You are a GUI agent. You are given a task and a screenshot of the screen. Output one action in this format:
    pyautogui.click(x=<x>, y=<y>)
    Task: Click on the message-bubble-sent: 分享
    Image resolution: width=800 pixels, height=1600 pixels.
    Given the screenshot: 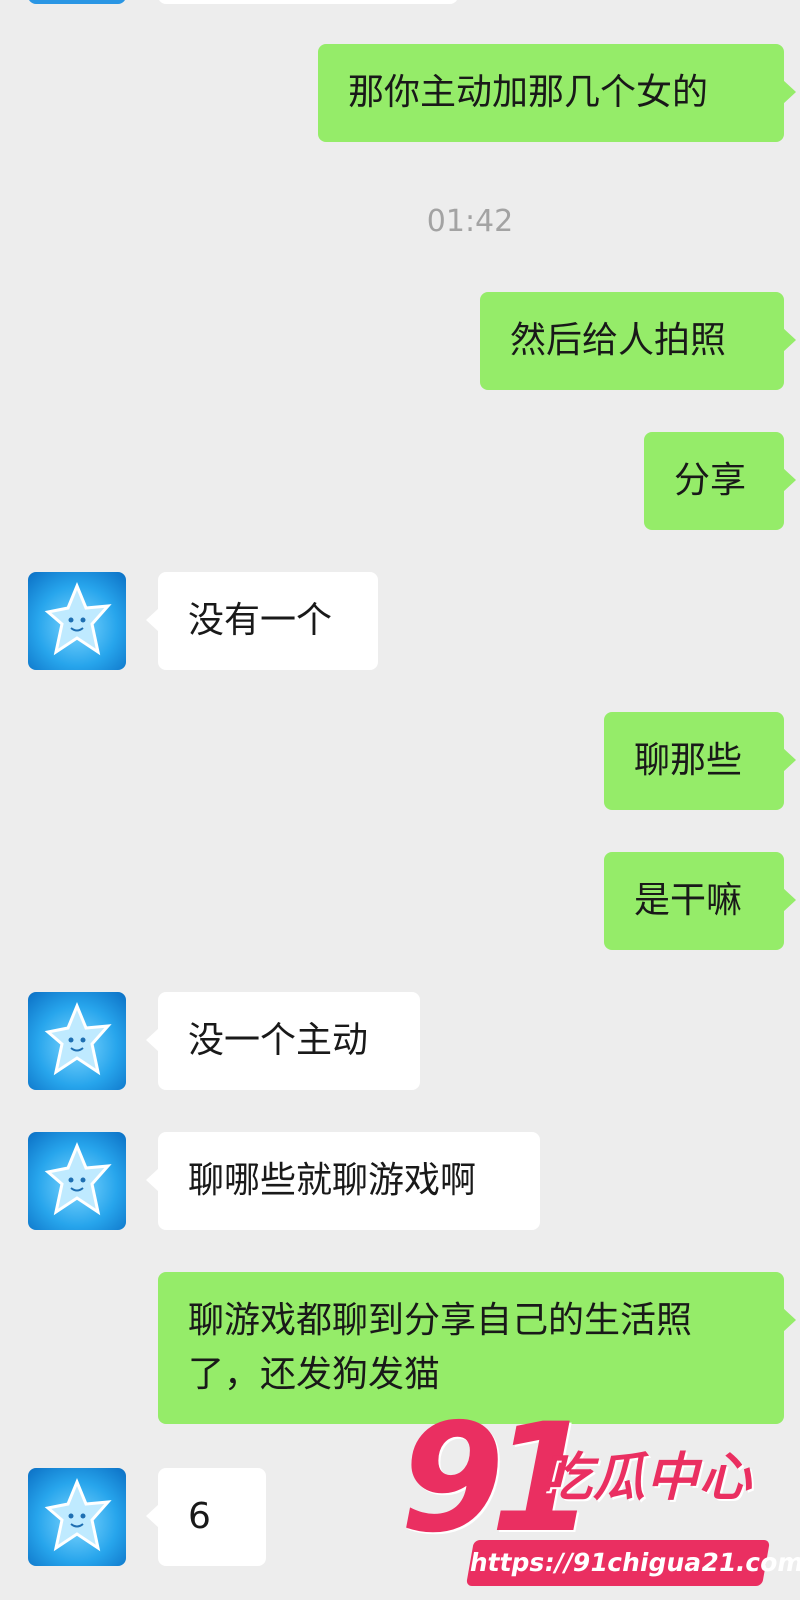 What is the action you would take?
    pyautogui.click(x=720, y=481)
    